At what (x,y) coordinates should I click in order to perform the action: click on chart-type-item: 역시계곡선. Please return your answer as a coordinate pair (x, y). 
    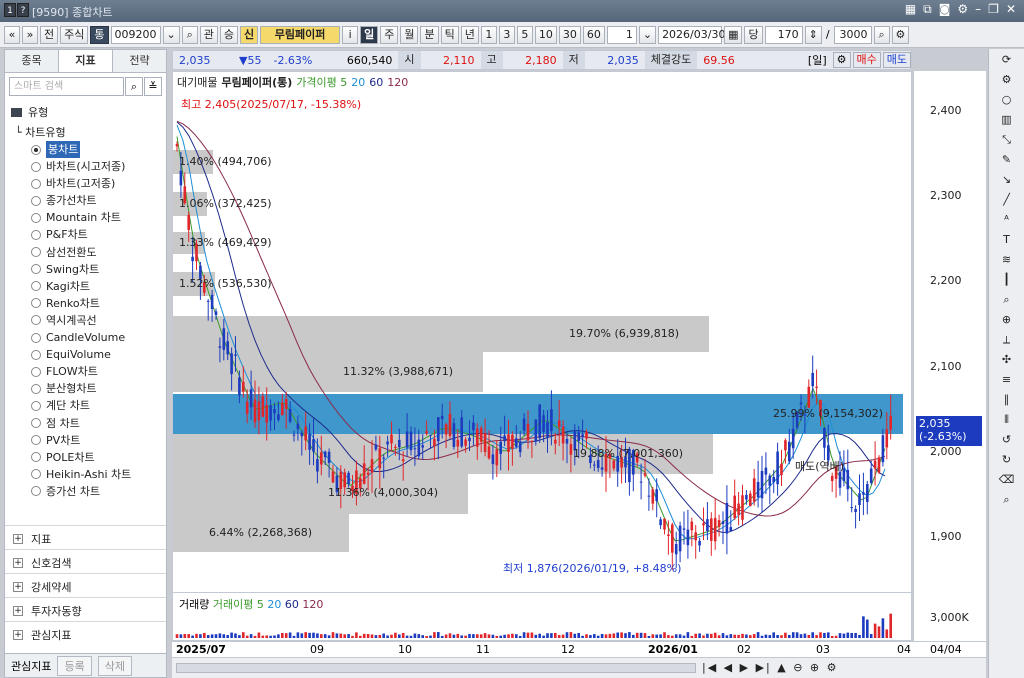
    Looking at the image, I should click on (85, 320).